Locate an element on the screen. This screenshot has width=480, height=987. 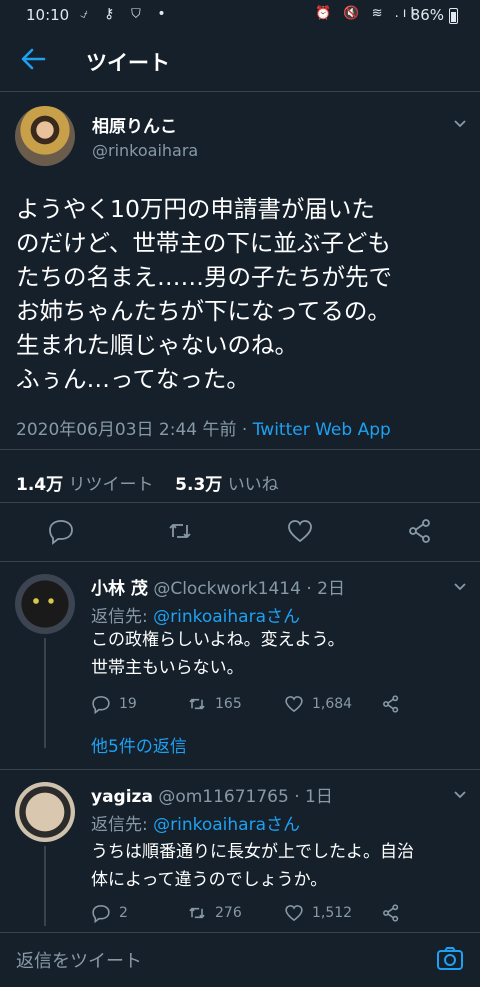
reply-author-name: yagiza is located at coordinates (122, 797).